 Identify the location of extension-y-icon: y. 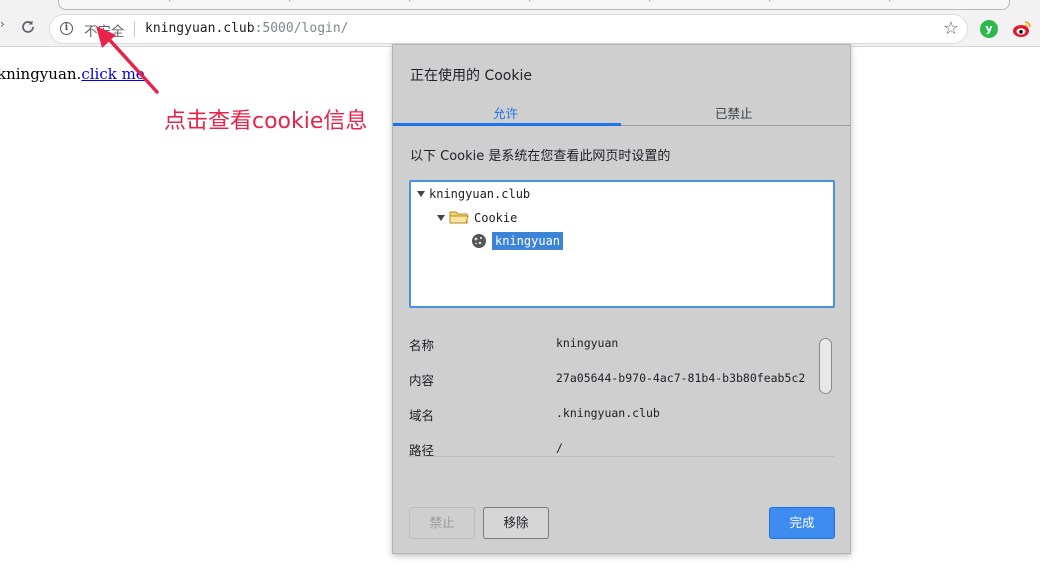
(989, 29).